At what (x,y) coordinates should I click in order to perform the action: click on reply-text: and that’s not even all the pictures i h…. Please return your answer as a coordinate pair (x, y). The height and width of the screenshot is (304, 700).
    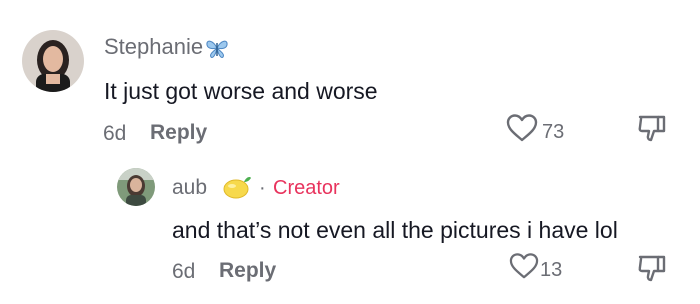
    Looking at the image, I should click on (395, 230).